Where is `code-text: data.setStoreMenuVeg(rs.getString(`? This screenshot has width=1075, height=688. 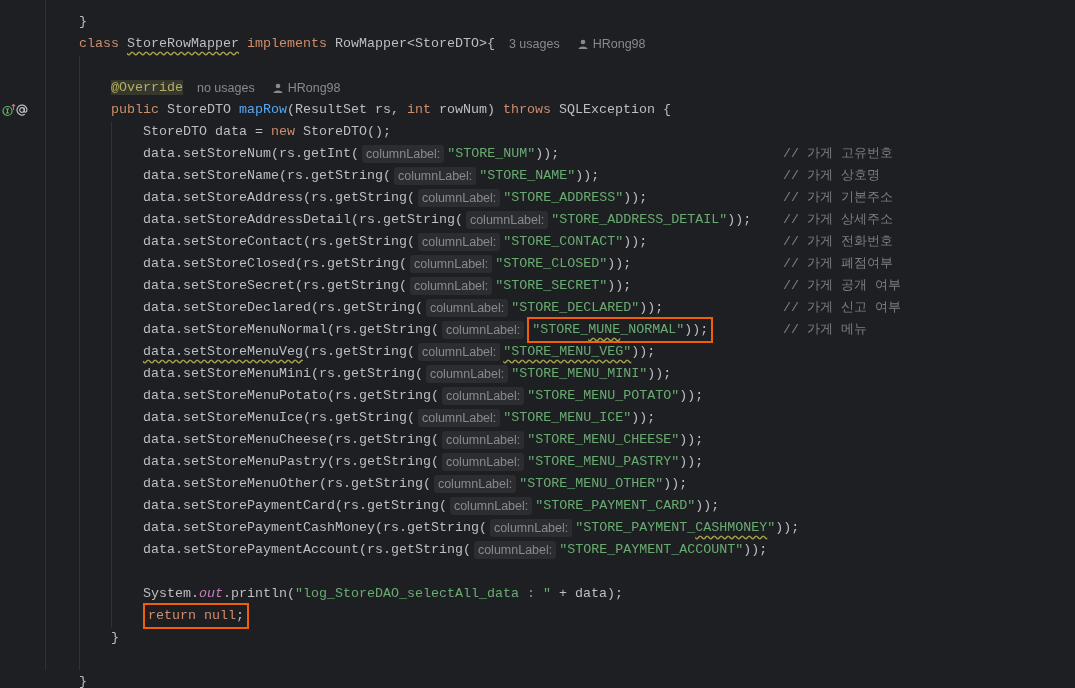 code-text: data.setStoreMenuVeg(rs.getString( is located at coordinates (279, 352).